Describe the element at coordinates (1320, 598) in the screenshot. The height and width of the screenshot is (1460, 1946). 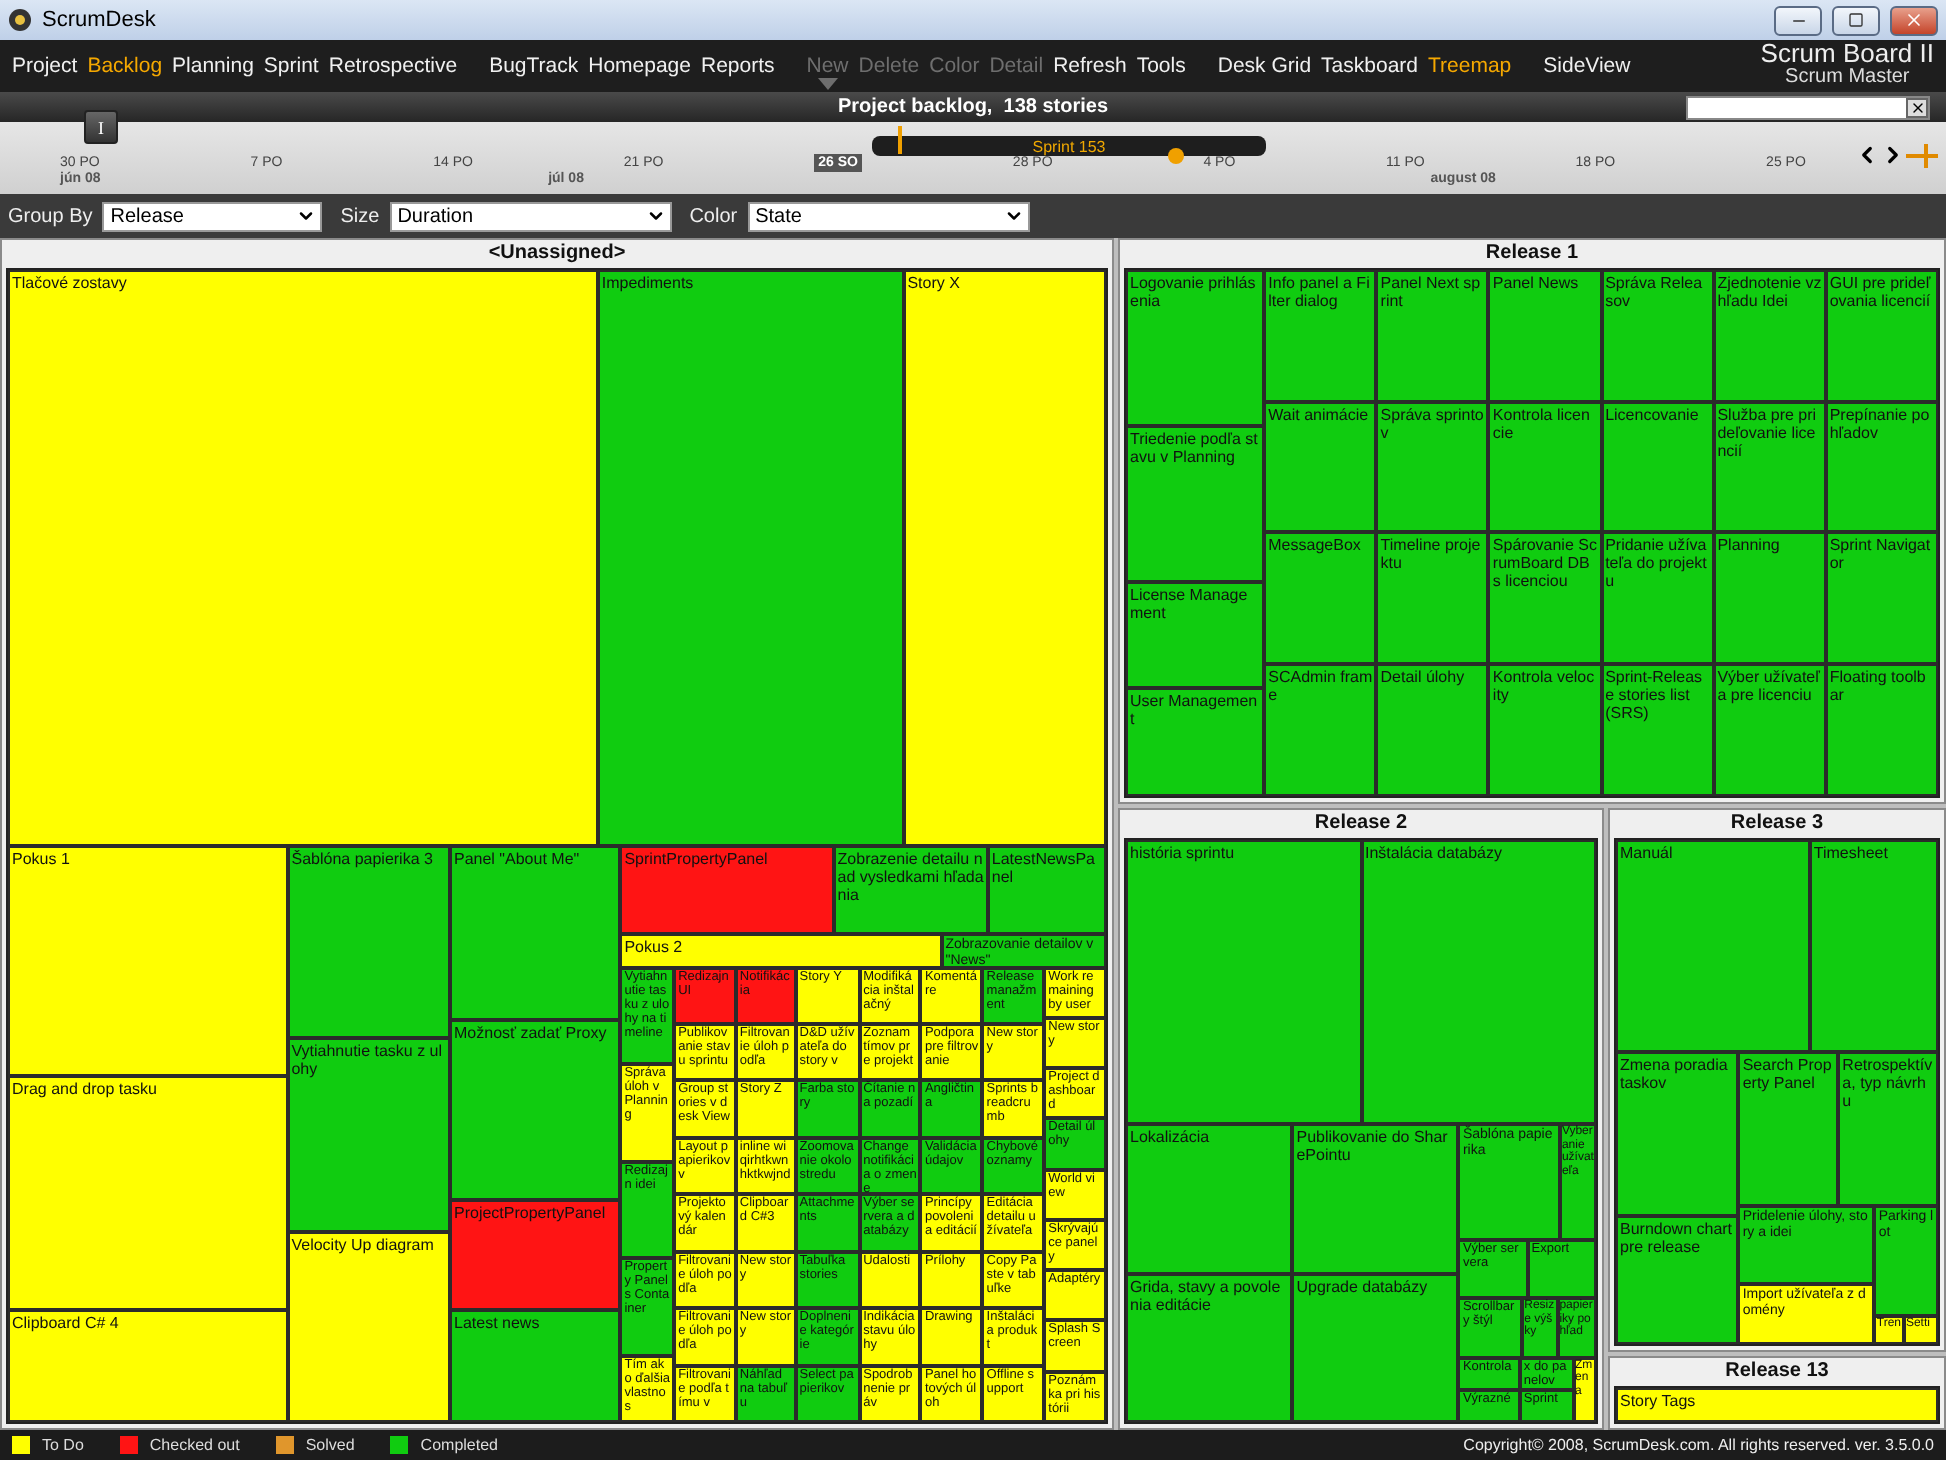
I see `treemap-tile: MessageBox` at that location.